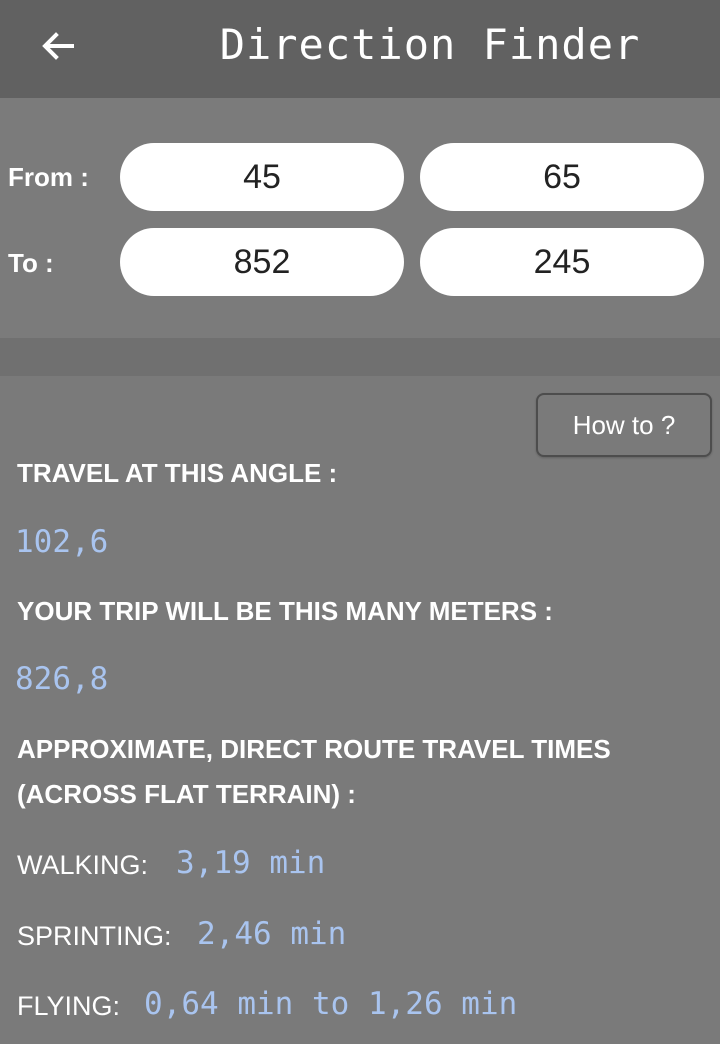  I want to click on flying-value: 0,64 min to 1,26 min, so click(331, 1004).